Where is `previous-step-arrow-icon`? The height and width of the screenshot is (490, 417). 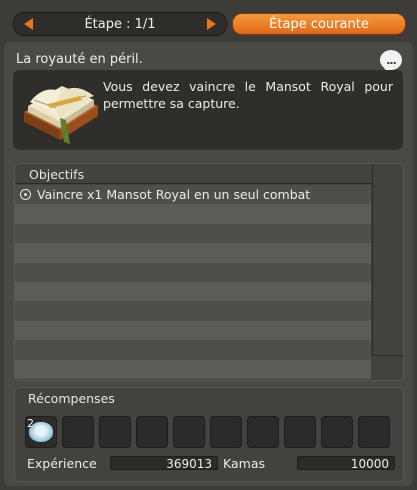 previous-step-arrow-icon is located at coordinates (28, 24).